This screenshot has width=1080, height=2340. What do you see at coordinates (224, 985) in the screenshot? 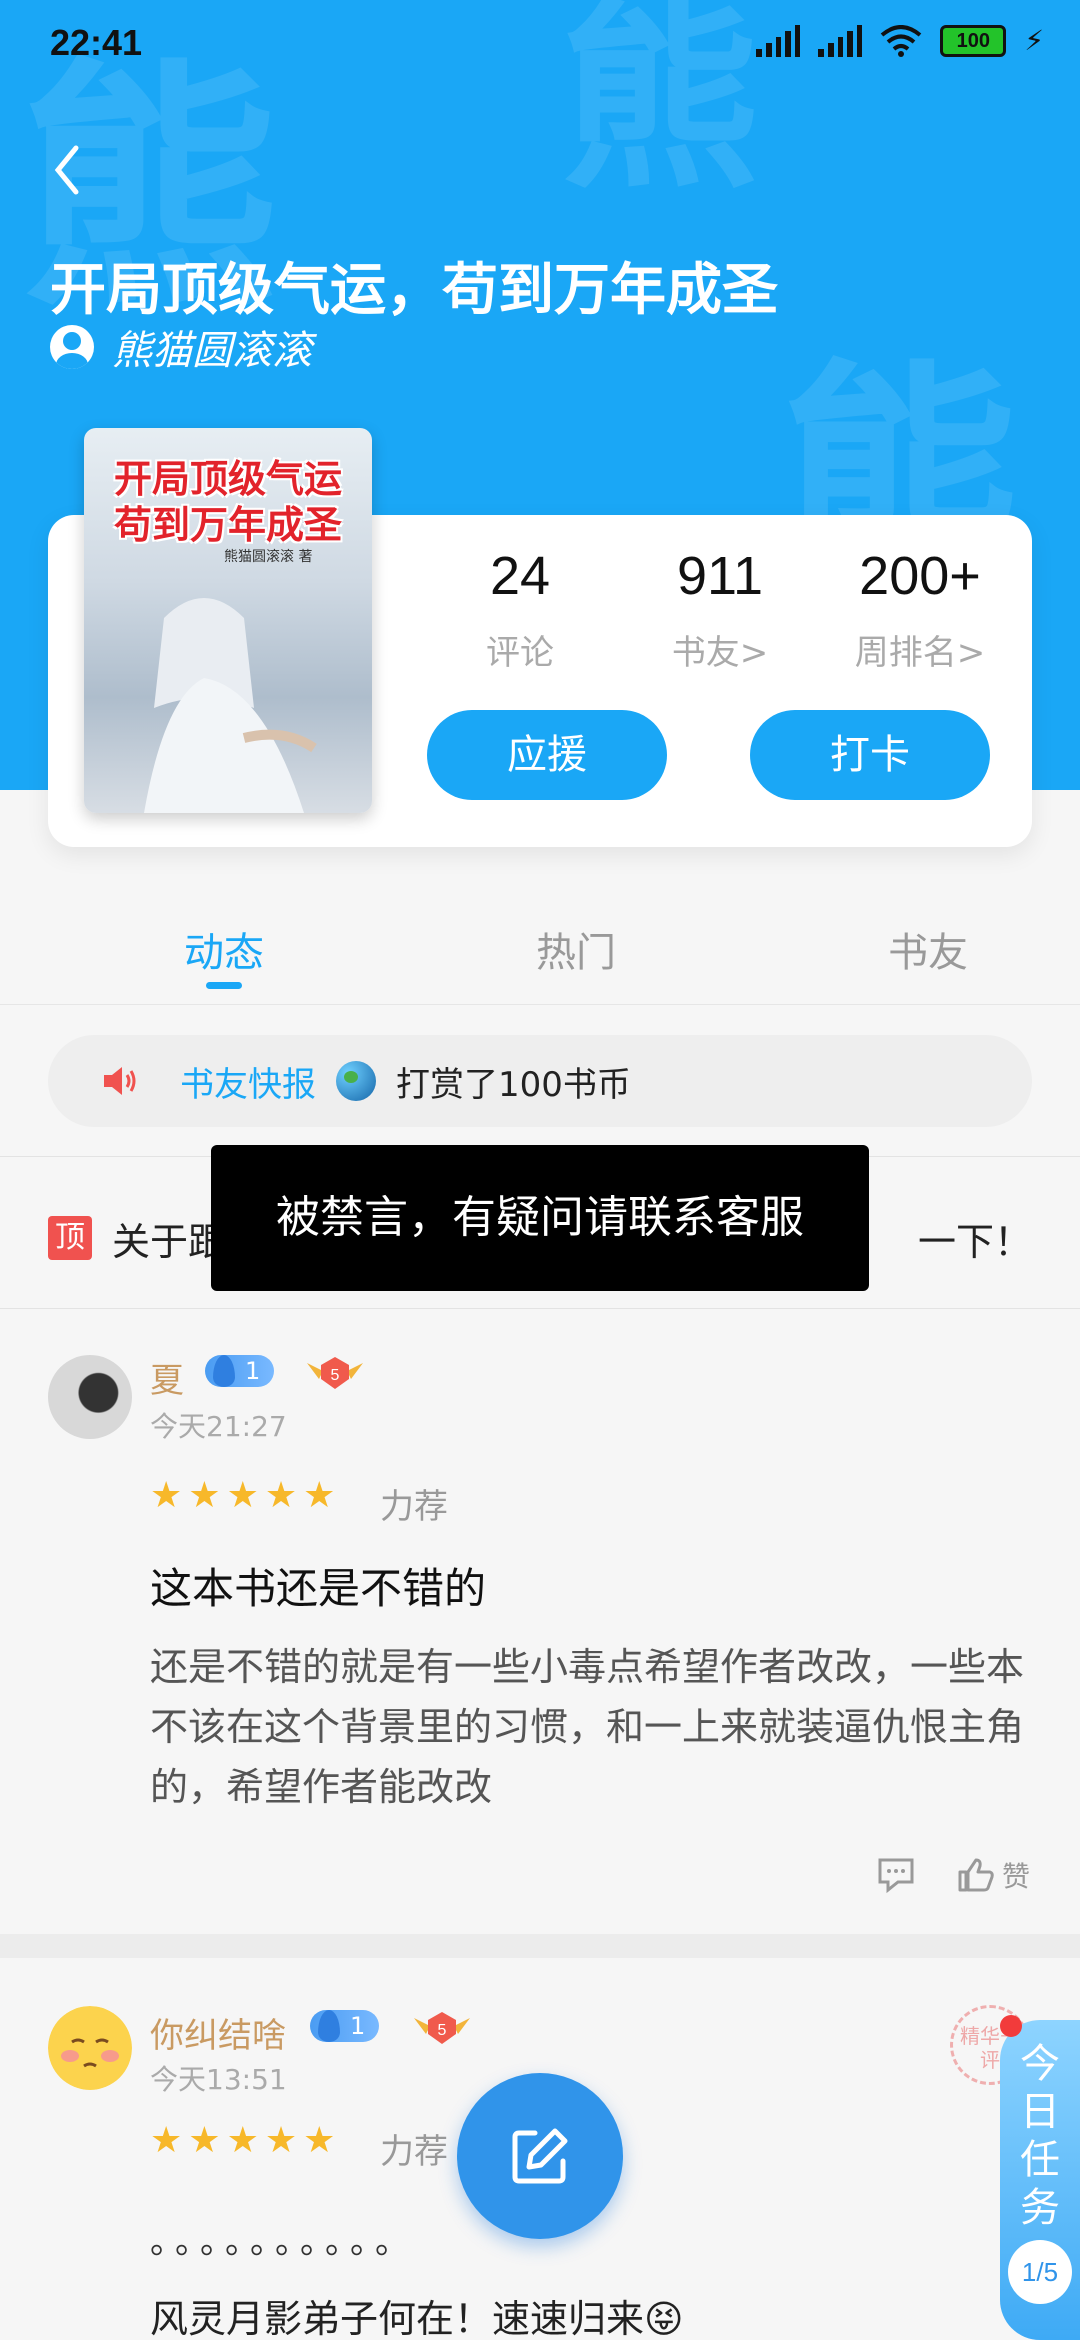
I see `active-tab-indicator` at bounding box center [224, 985].